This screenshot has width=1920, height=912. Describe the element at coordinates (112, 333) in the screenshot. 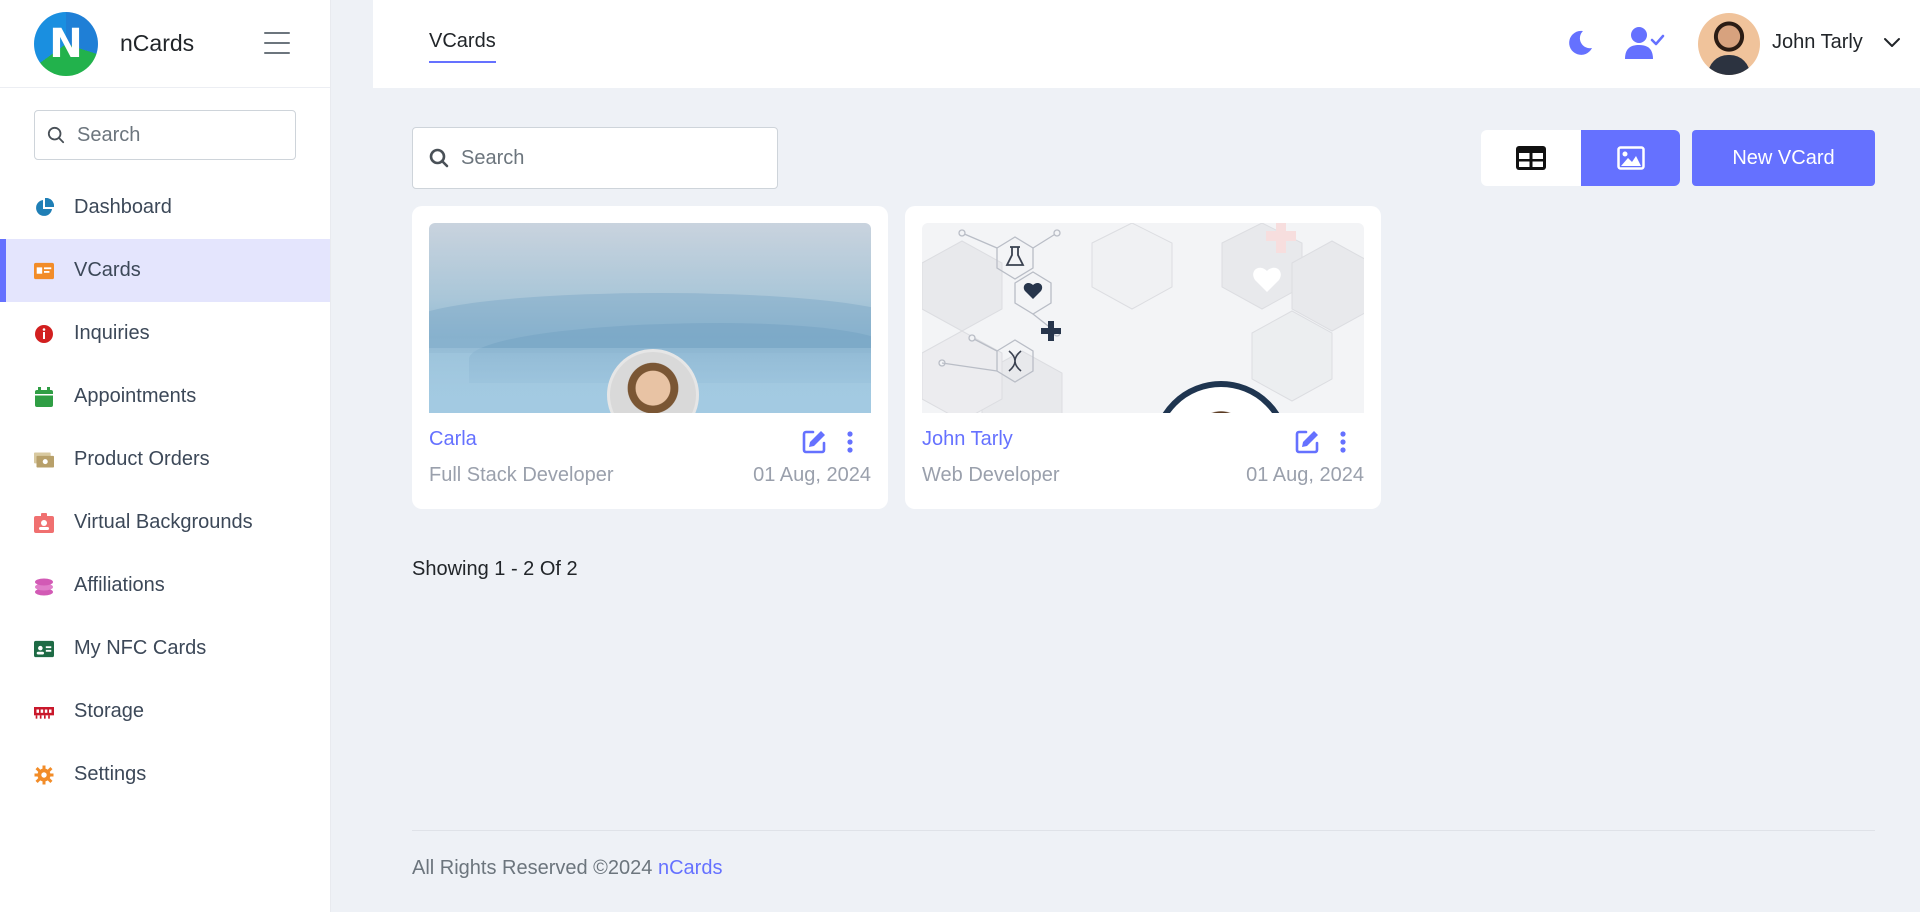

I see `sidebar-item-label: Inquiries` at that location.